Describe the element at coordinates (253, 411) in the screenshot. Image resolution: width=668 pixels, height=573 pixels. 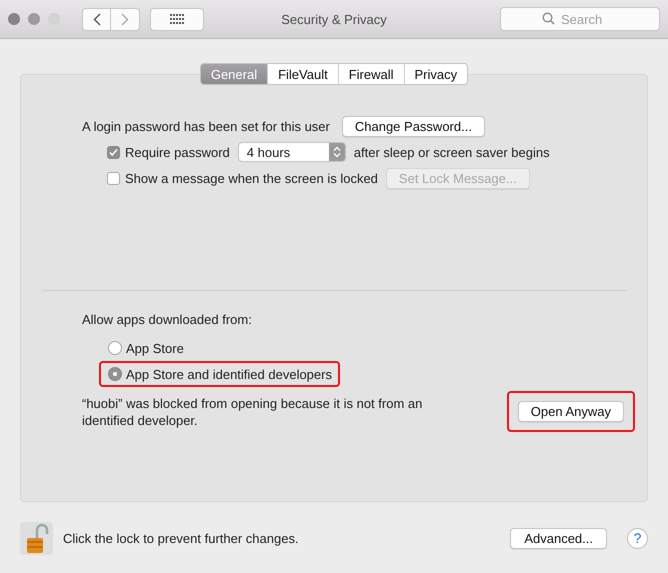
I see `blocked-message: “huobi” was blocked from opening because it is not from an identified developer.` at that location.